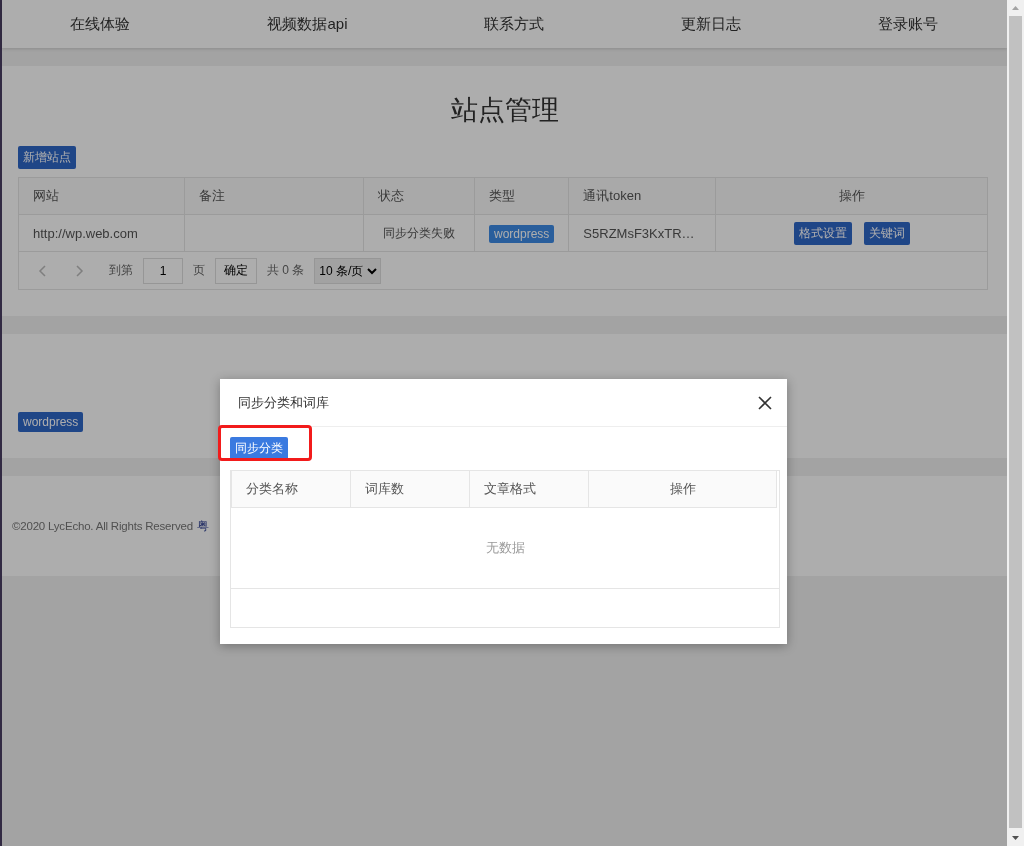  Describe the element at coordinates (101, 233) in the screenshot. I see `table-cell: http://wp.web.com` at that location.